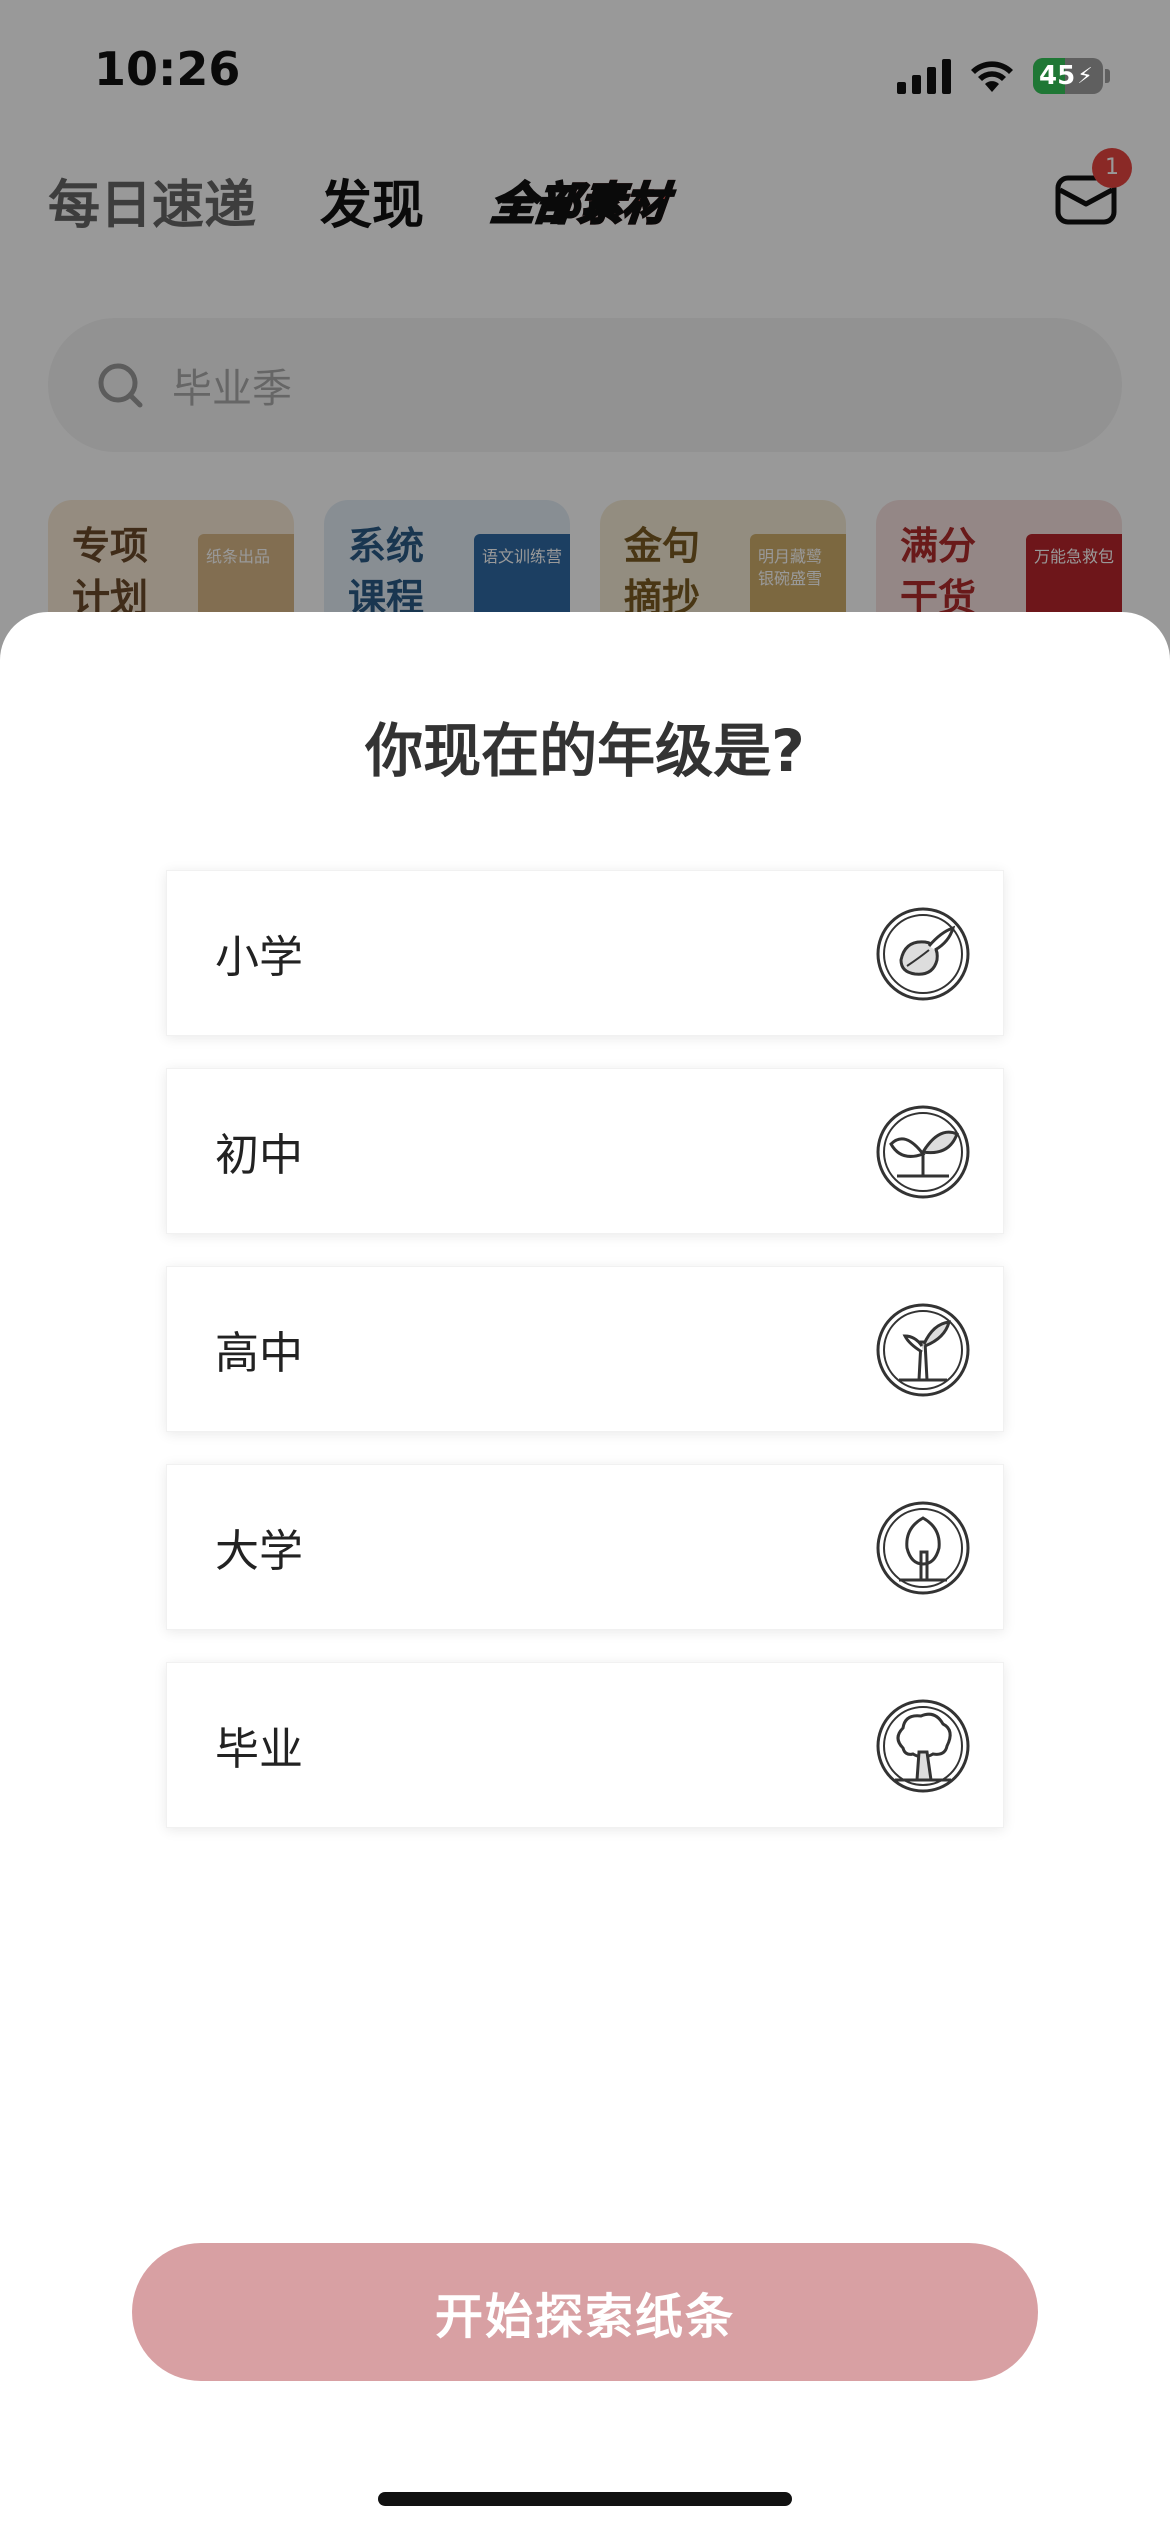 The width and height of the screenshot is (1170, 2532). Describe the element at coordinates (585, 2312) in the screenshot. I see `start-explore-button: 开始探索纸条` at that location.